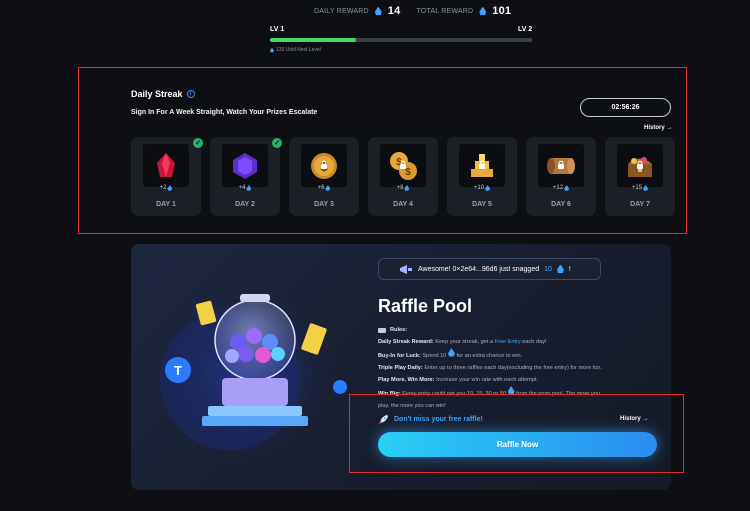 The width and height of the screenshot is (750, 511). I want to click on streak-timer: 02:56:26, so click(625, 107).